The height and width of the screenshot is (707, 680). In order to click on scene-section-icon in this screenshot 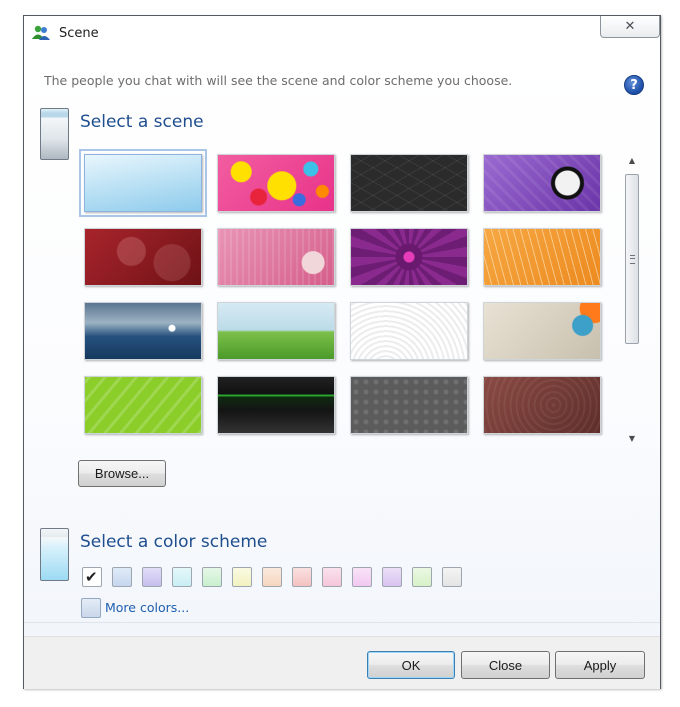, I will do `click(54, 134)`.